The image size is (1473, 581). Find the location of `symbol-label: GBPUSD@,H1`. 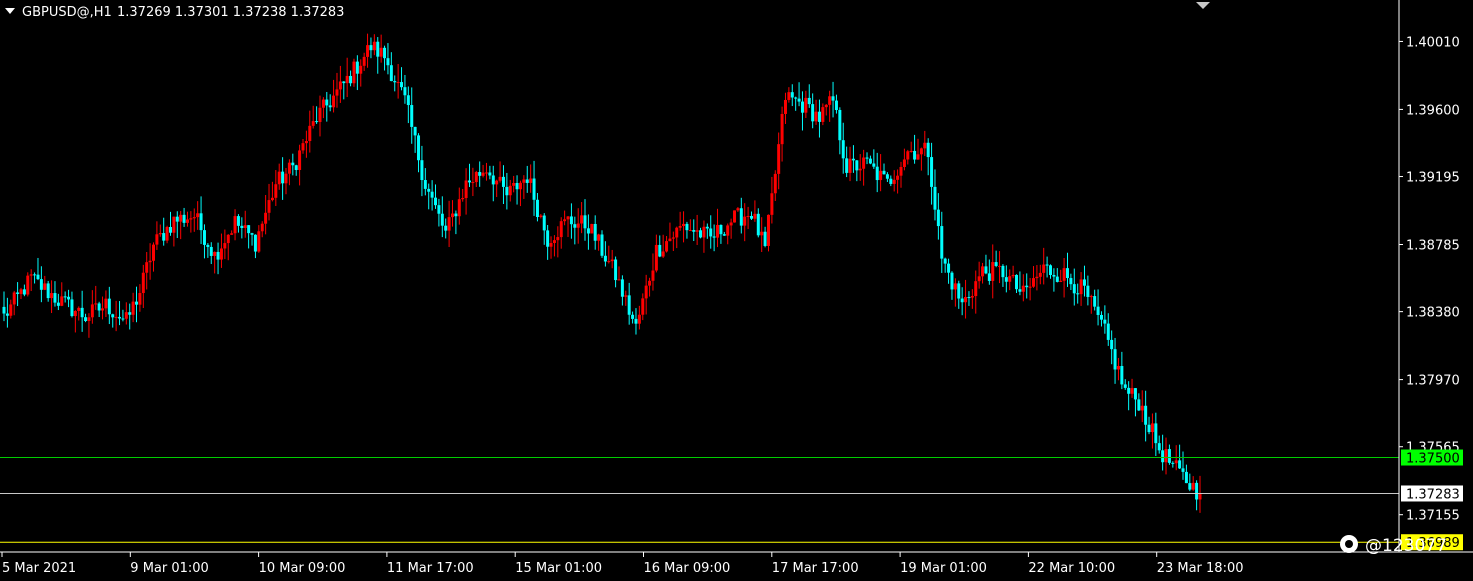

symbol-label: GBPUSD@,H1 is located at coordinates (67, 12).